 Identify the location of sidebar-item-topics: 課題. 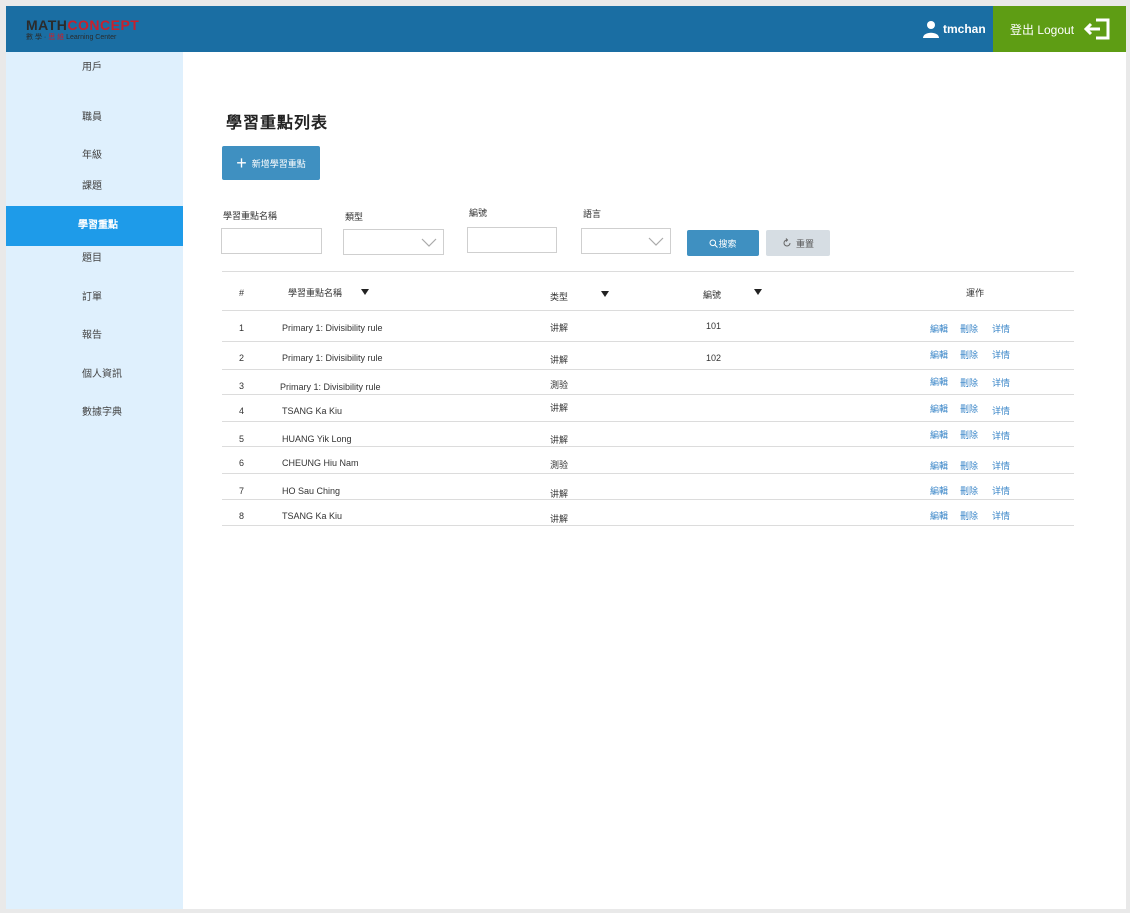
(94, 187).